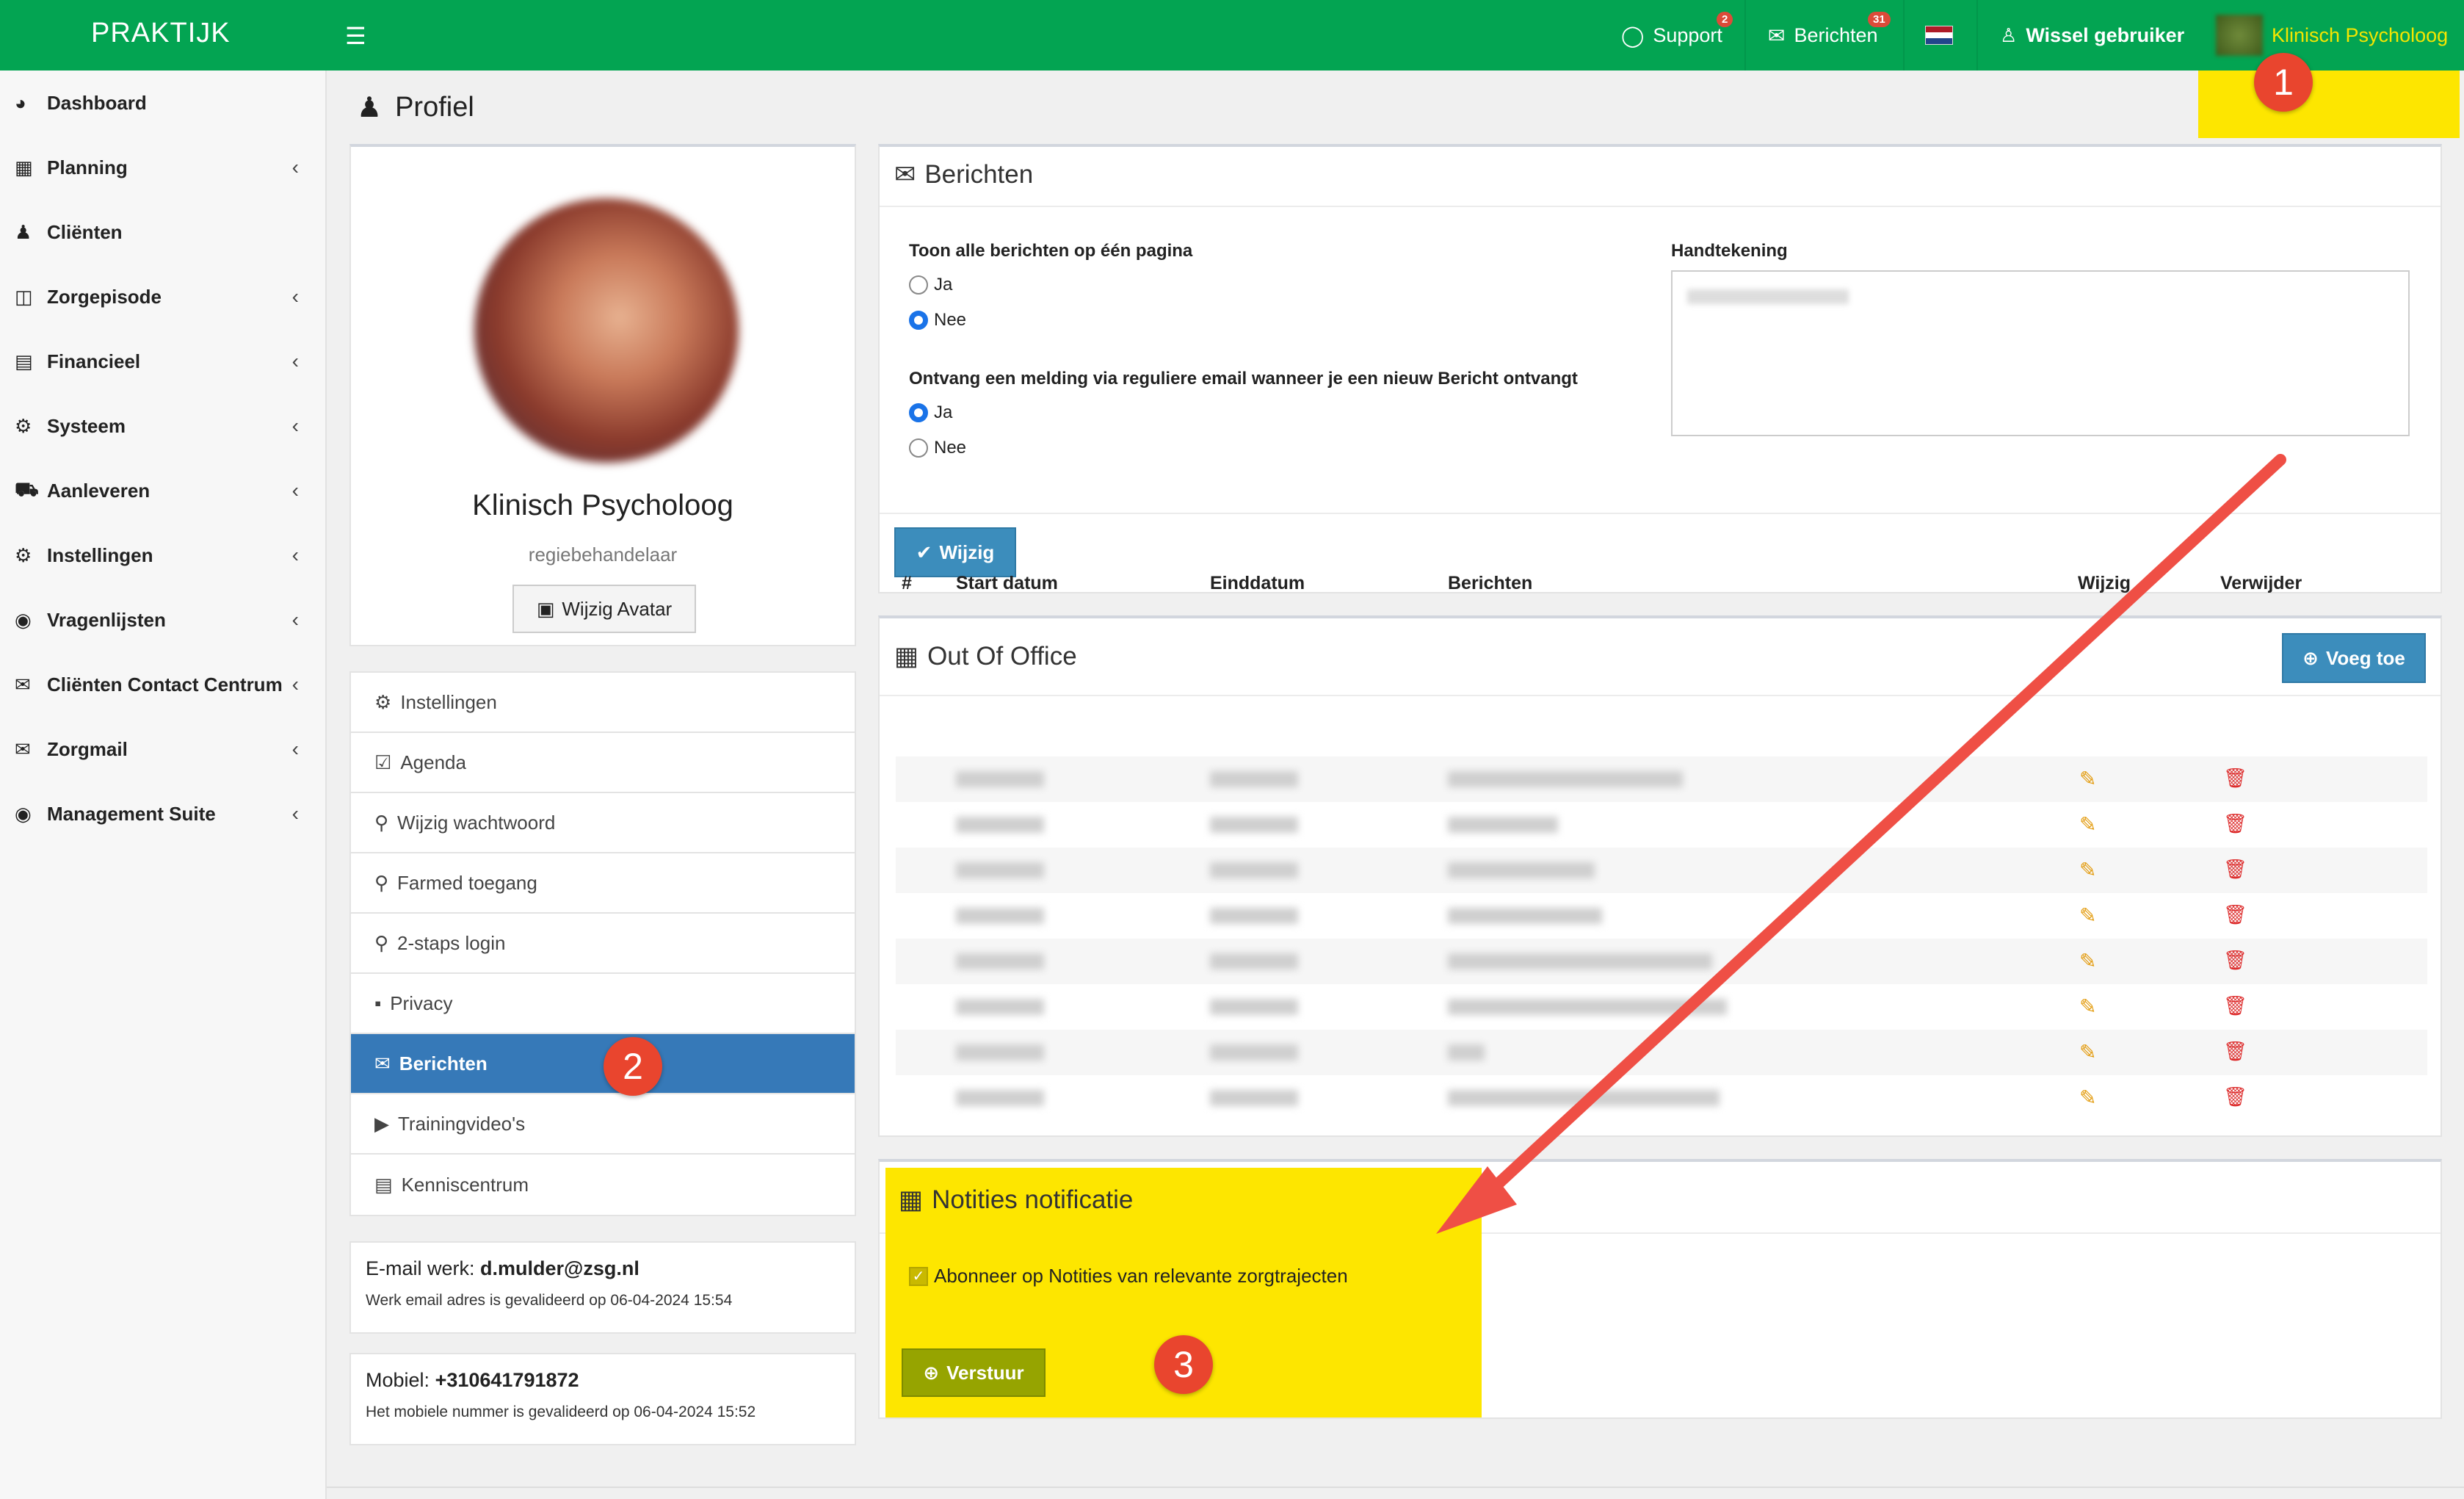 This screenshot has width=2464, height=1499. What do you see at coordinates (603, 823) in the screenshot?
I see `profile-menu-wijzig-wachtwoord: ⚲ Wijzig wachtwoord` at bounding box center [603, 823].